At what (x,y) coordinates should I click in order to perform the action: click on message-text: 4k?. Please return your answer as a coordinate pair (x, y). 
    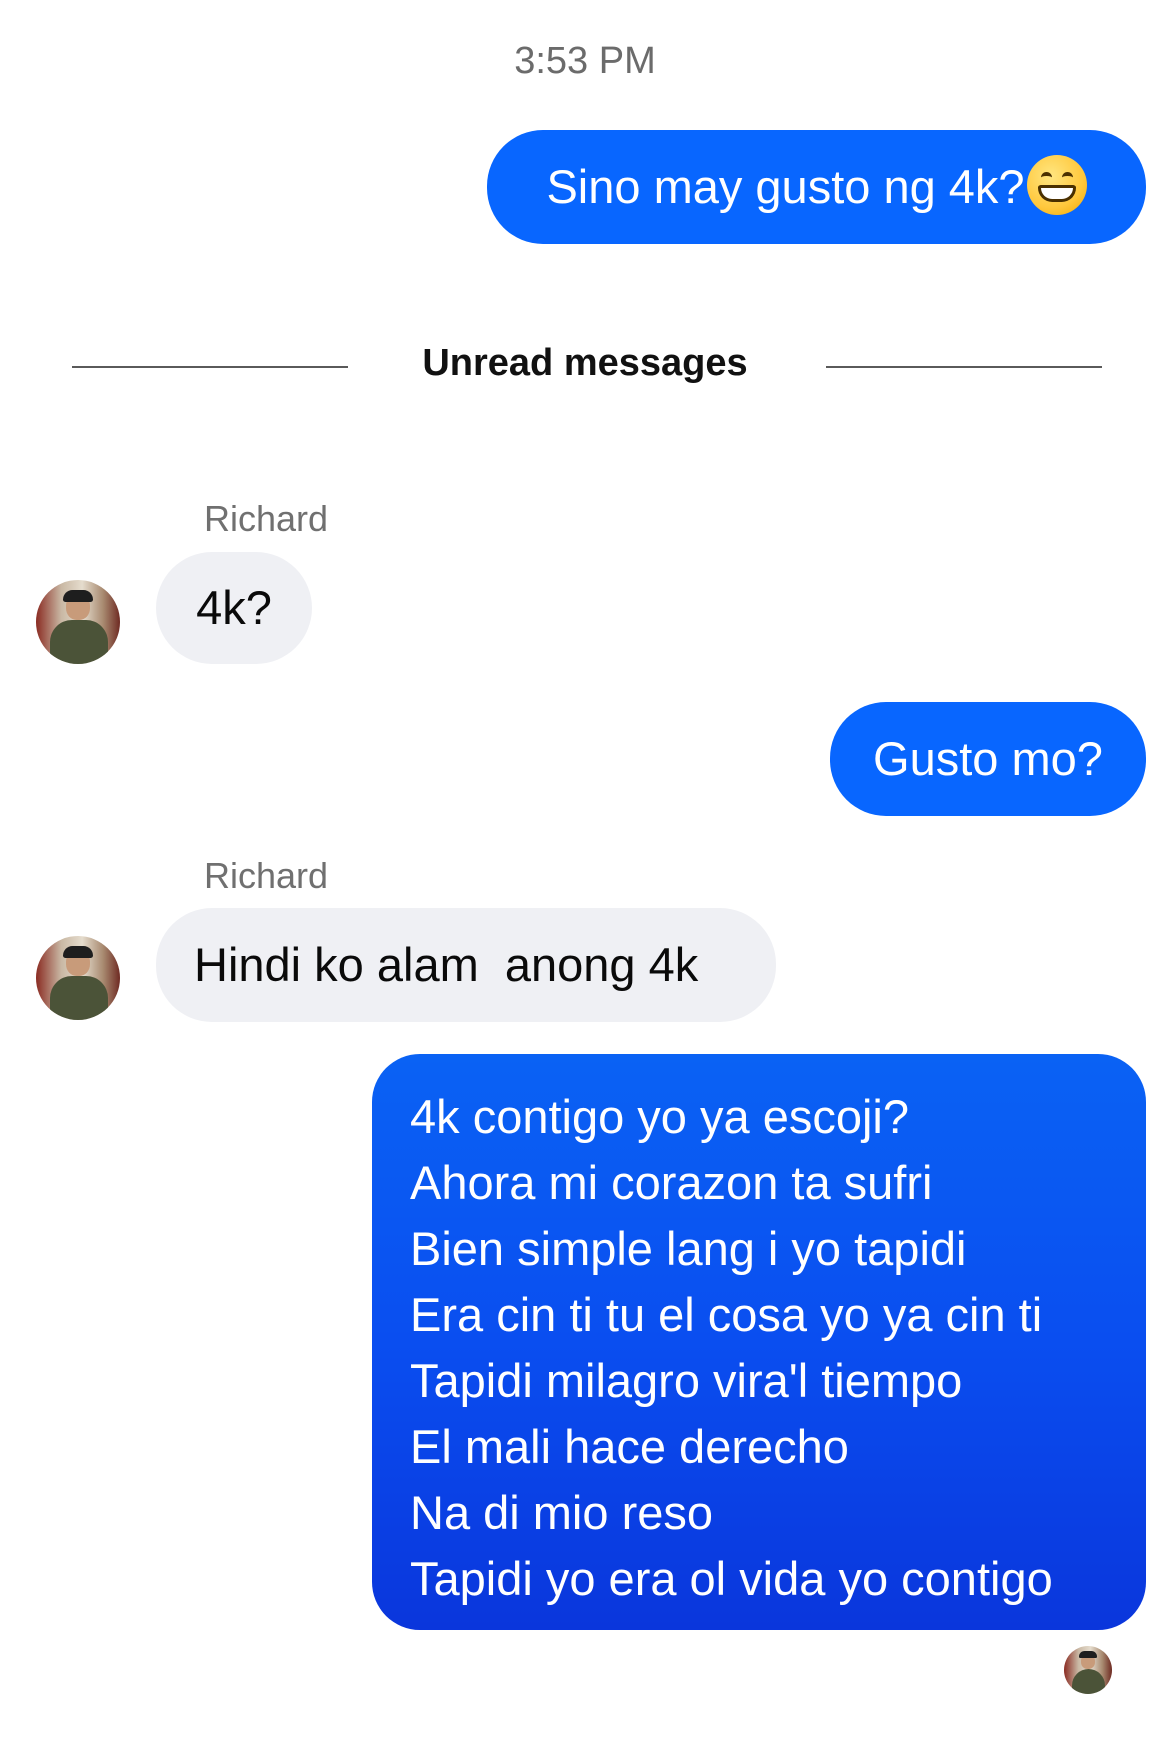
    Looking at the image, I should click on (234, 607).